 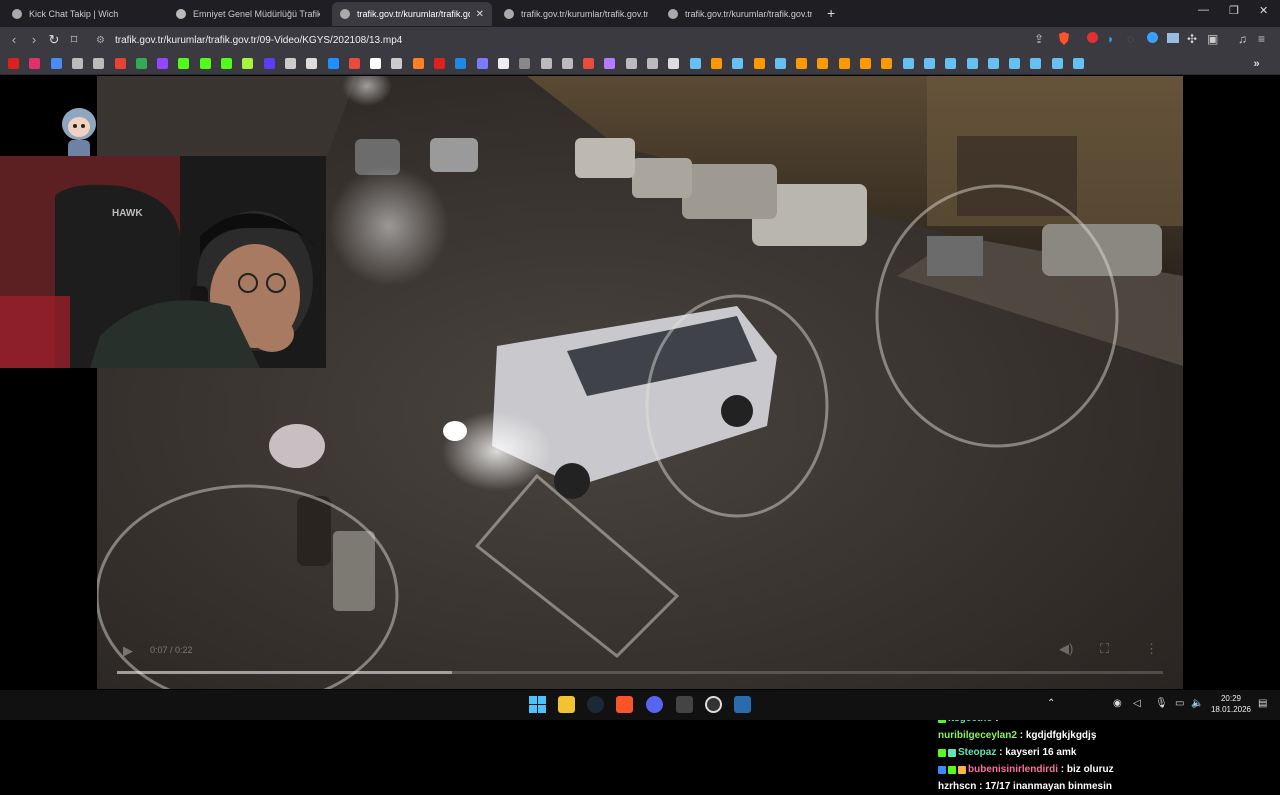 I want to click on speaker-tray-icon: 🔈, so click(x=1197, y=703).